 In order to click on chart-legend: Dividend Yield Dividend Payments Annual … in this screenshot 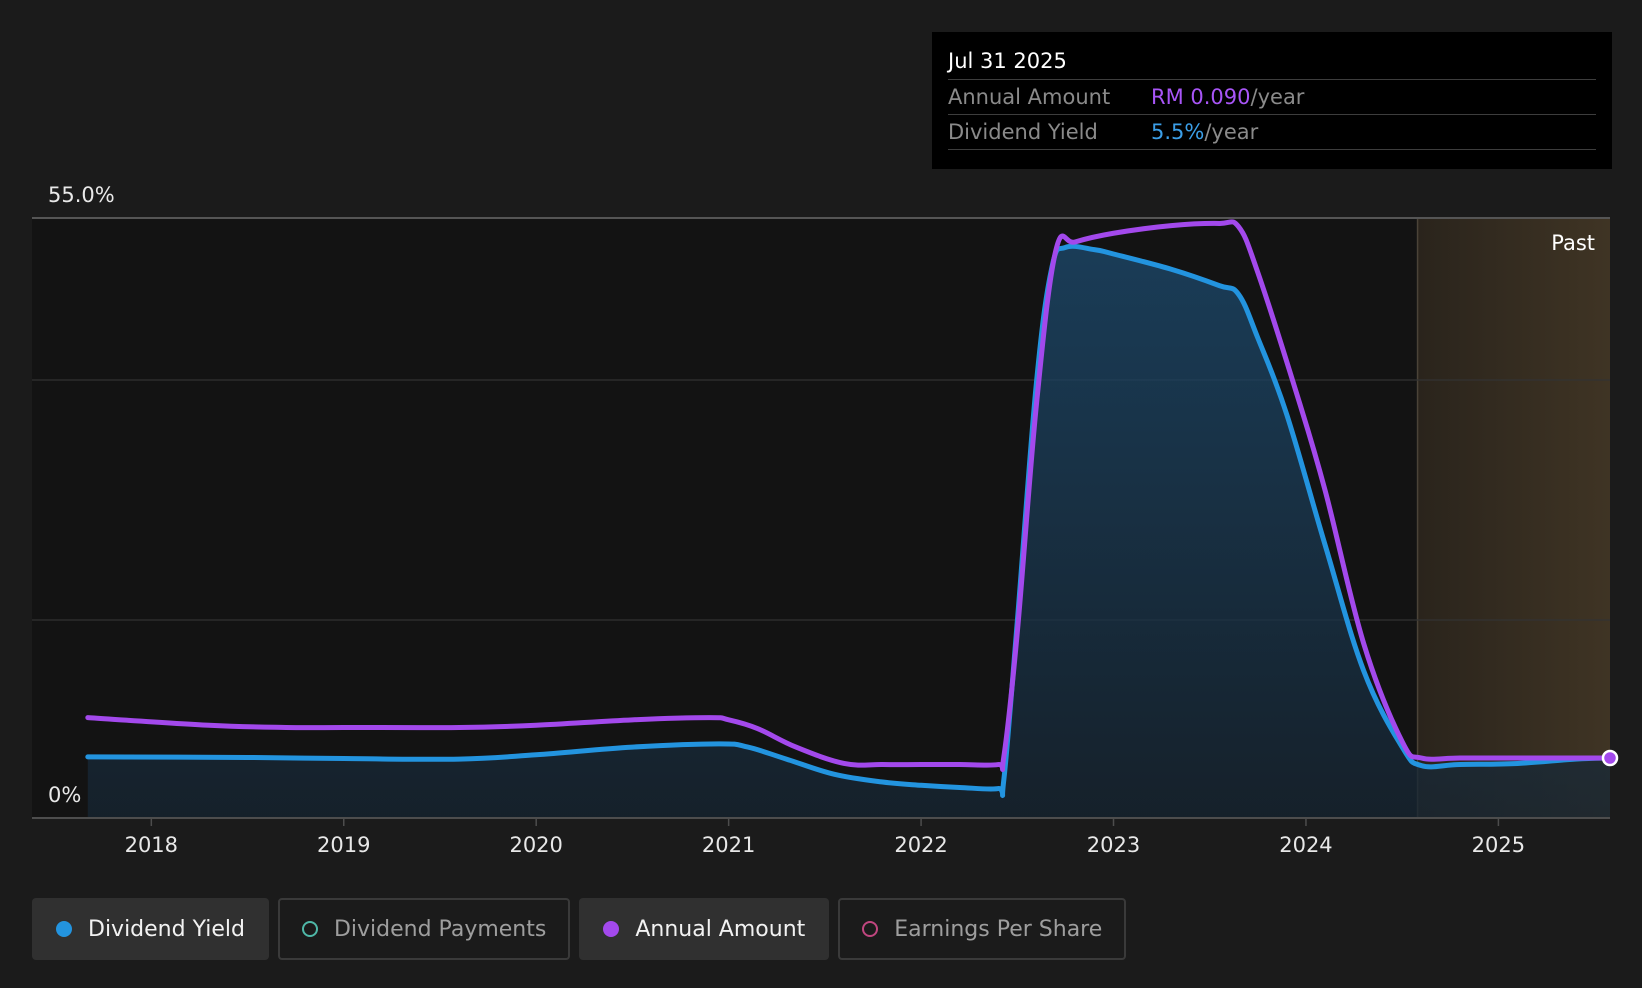, I will do `click(579, 929)`.